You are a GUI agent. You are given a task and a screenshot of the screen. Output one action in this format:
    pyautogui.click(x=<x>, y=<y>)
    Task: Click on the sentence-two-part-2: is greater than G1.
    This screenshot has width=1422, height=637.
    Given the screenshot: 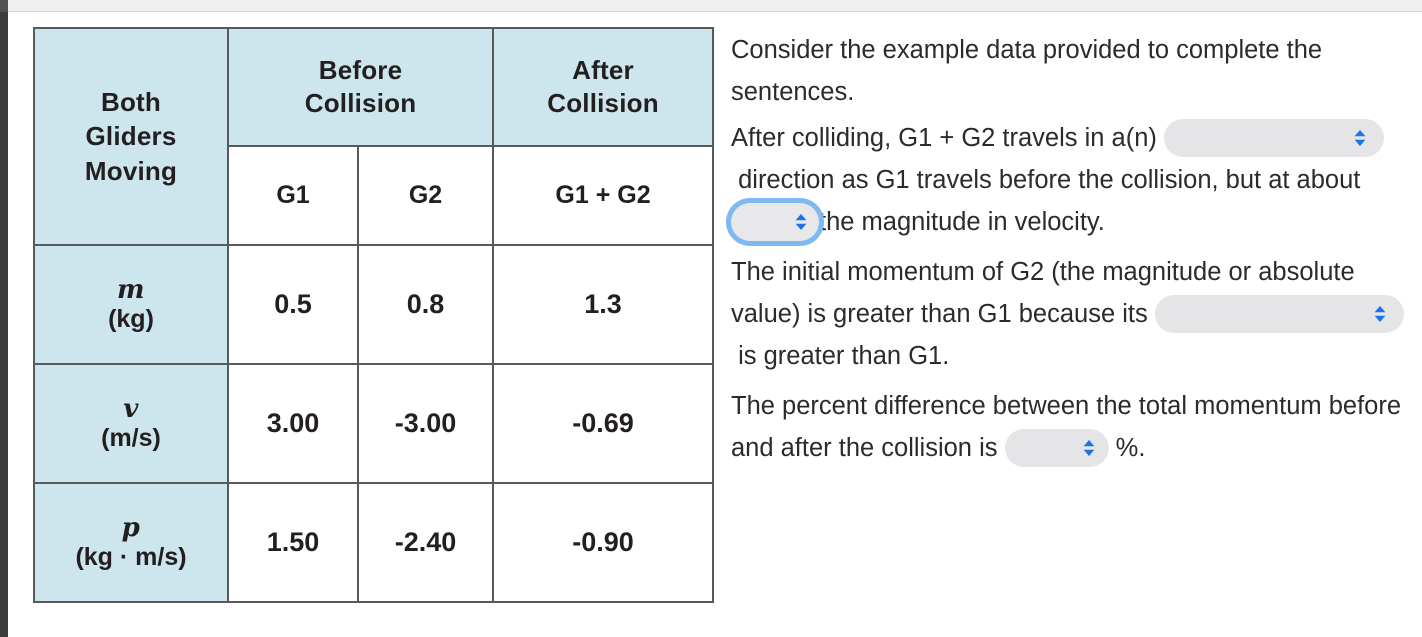 What is the action you would take?
    pyautogui.click(x=844, y=356)
    